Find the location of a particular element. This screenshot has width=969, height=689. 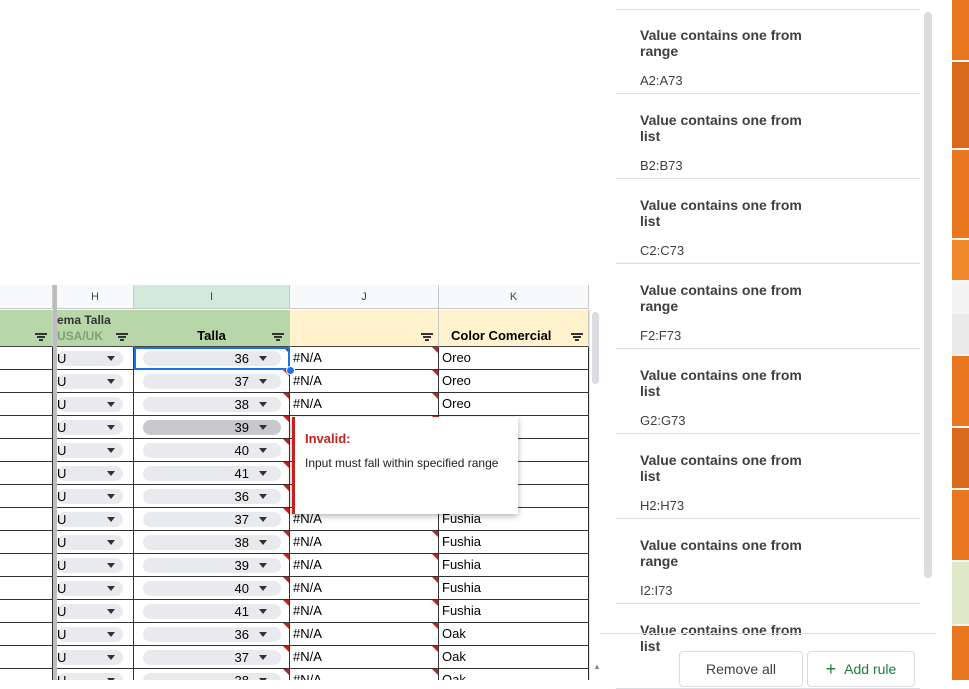

dropdown-chip: 40 is located at coordinates (212, 588).